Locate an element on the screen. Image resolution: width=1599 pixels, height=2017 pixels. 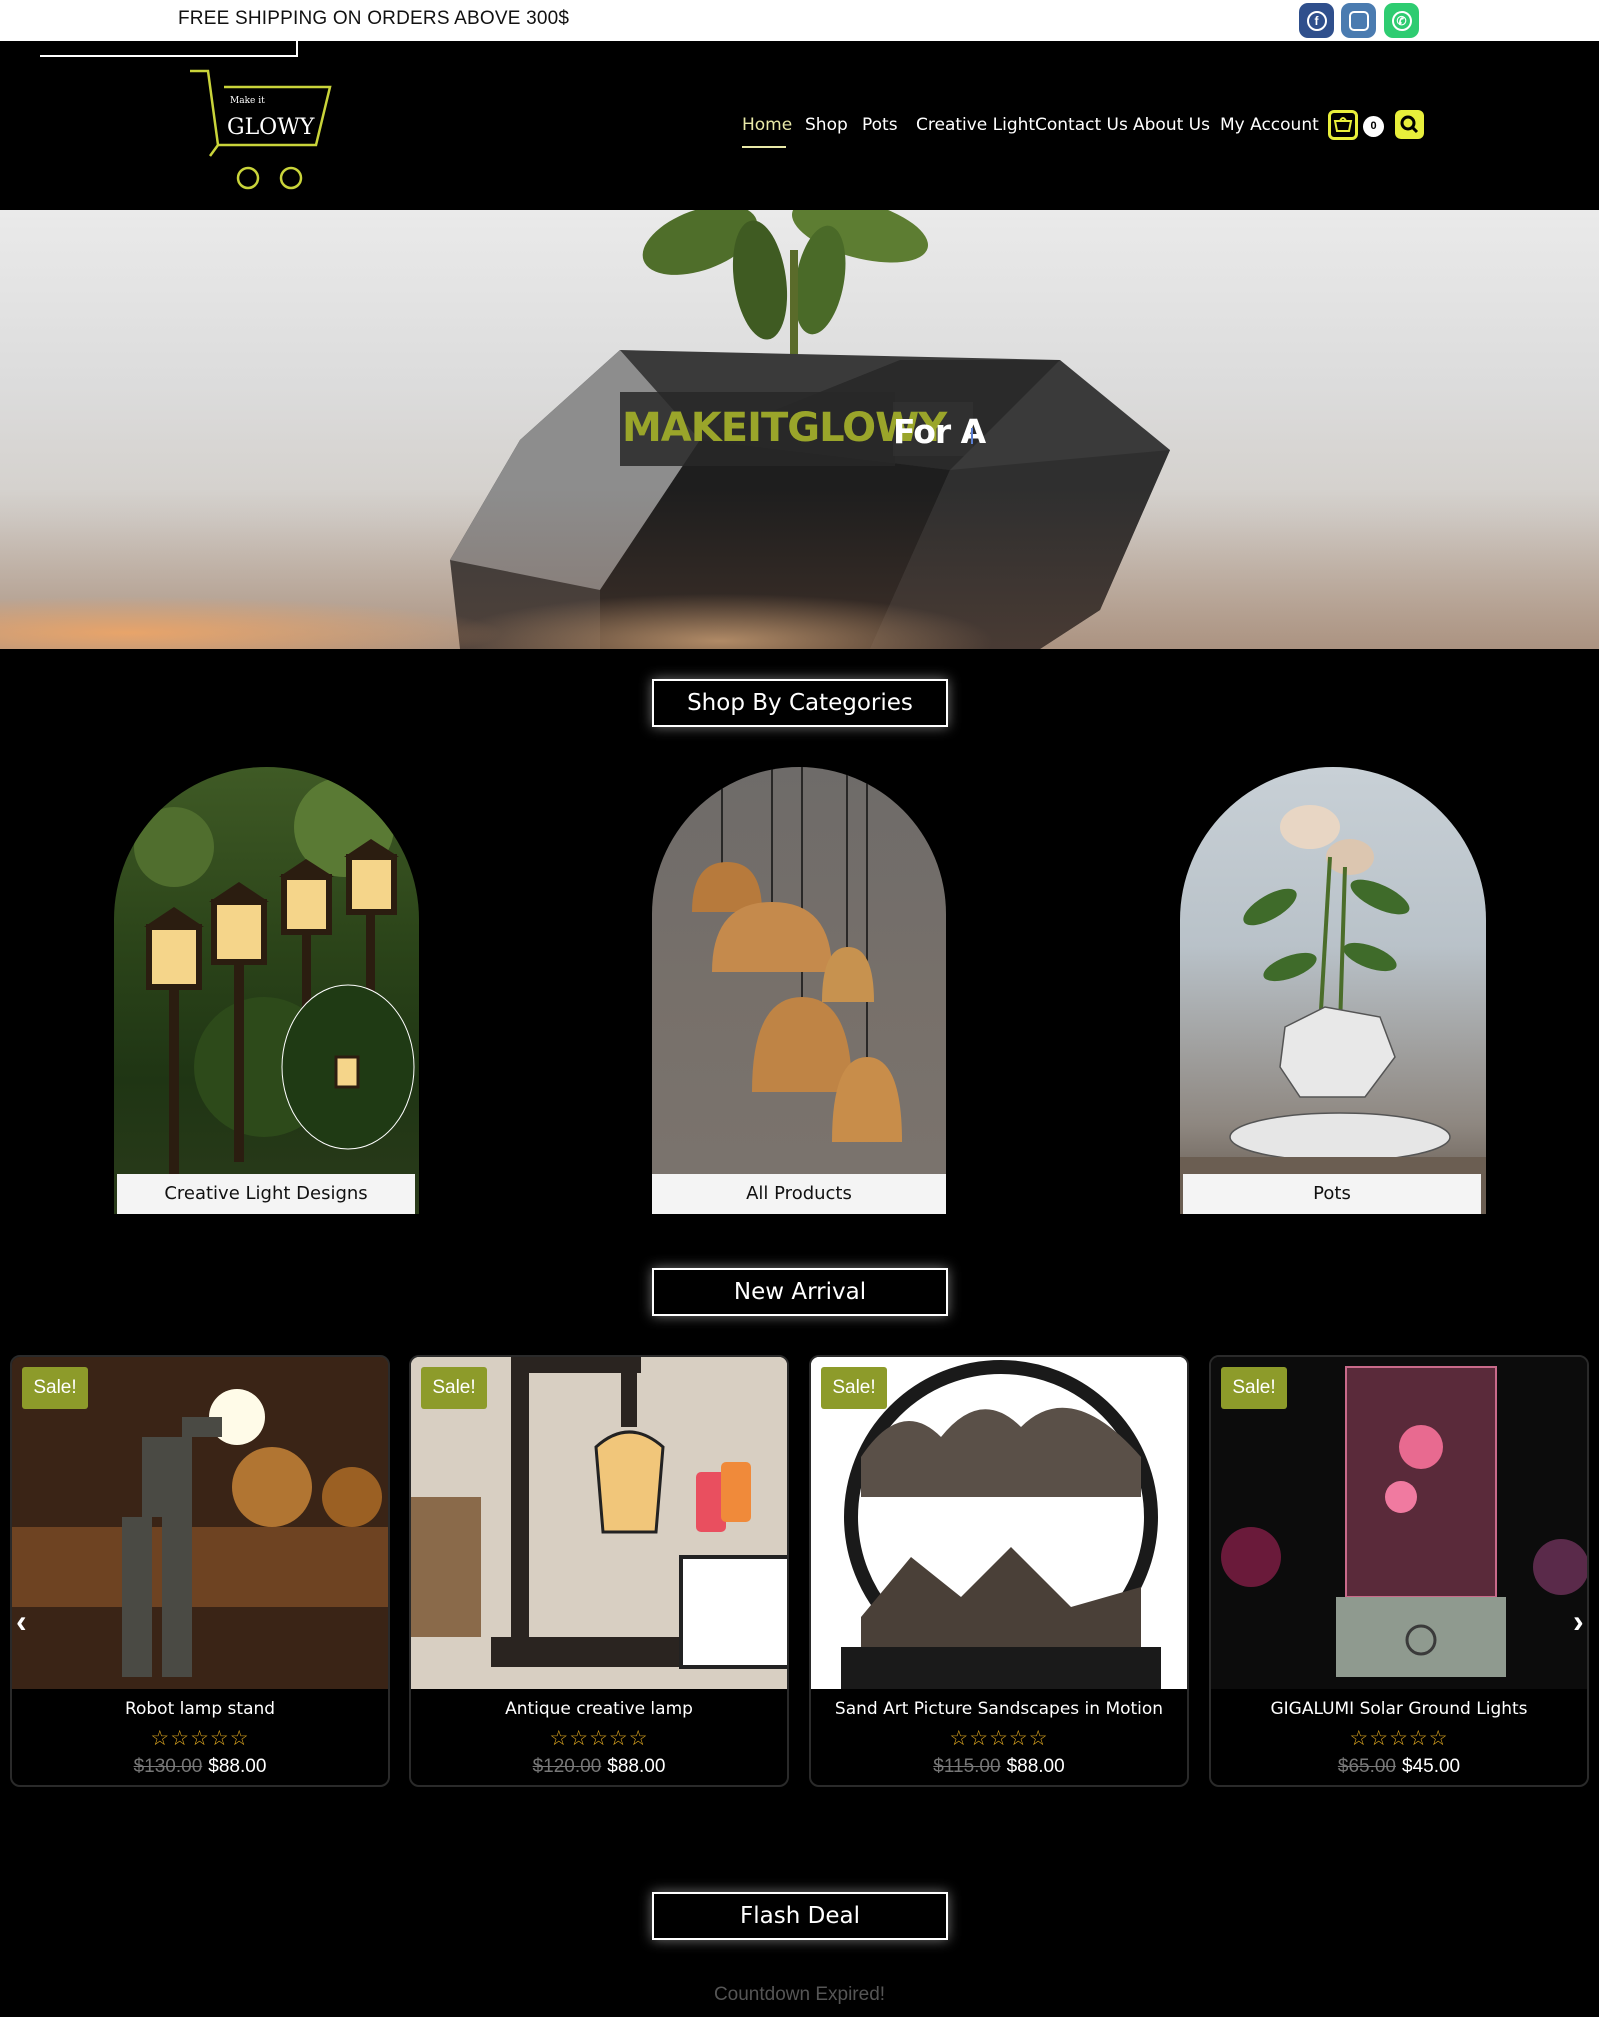
hero-bokeh is located at coordinates (799, 569).